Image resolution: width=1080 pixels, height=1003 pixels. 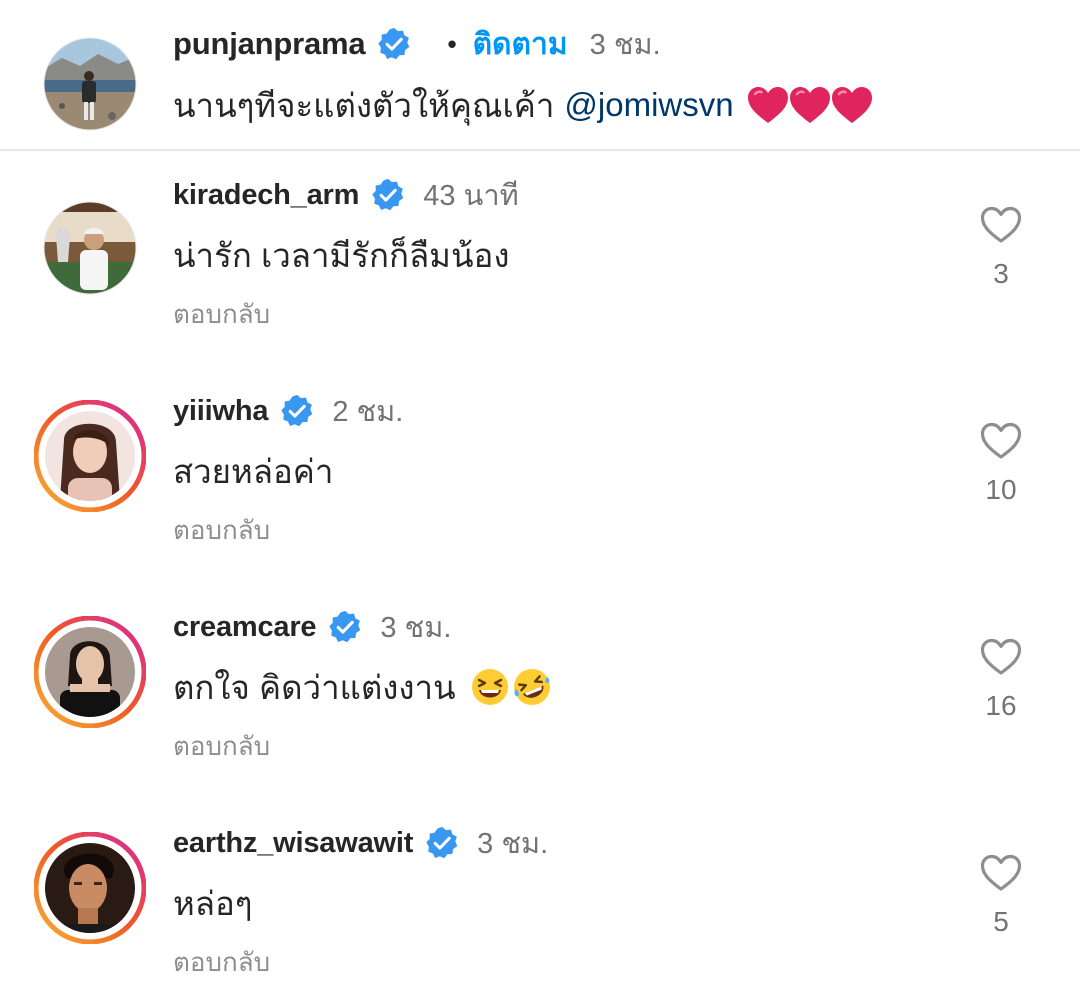 What do you see at coordinates (221, 411) in the screenshot?
I see `comment-username: yiiiwha` at bounding box center [221, 411].